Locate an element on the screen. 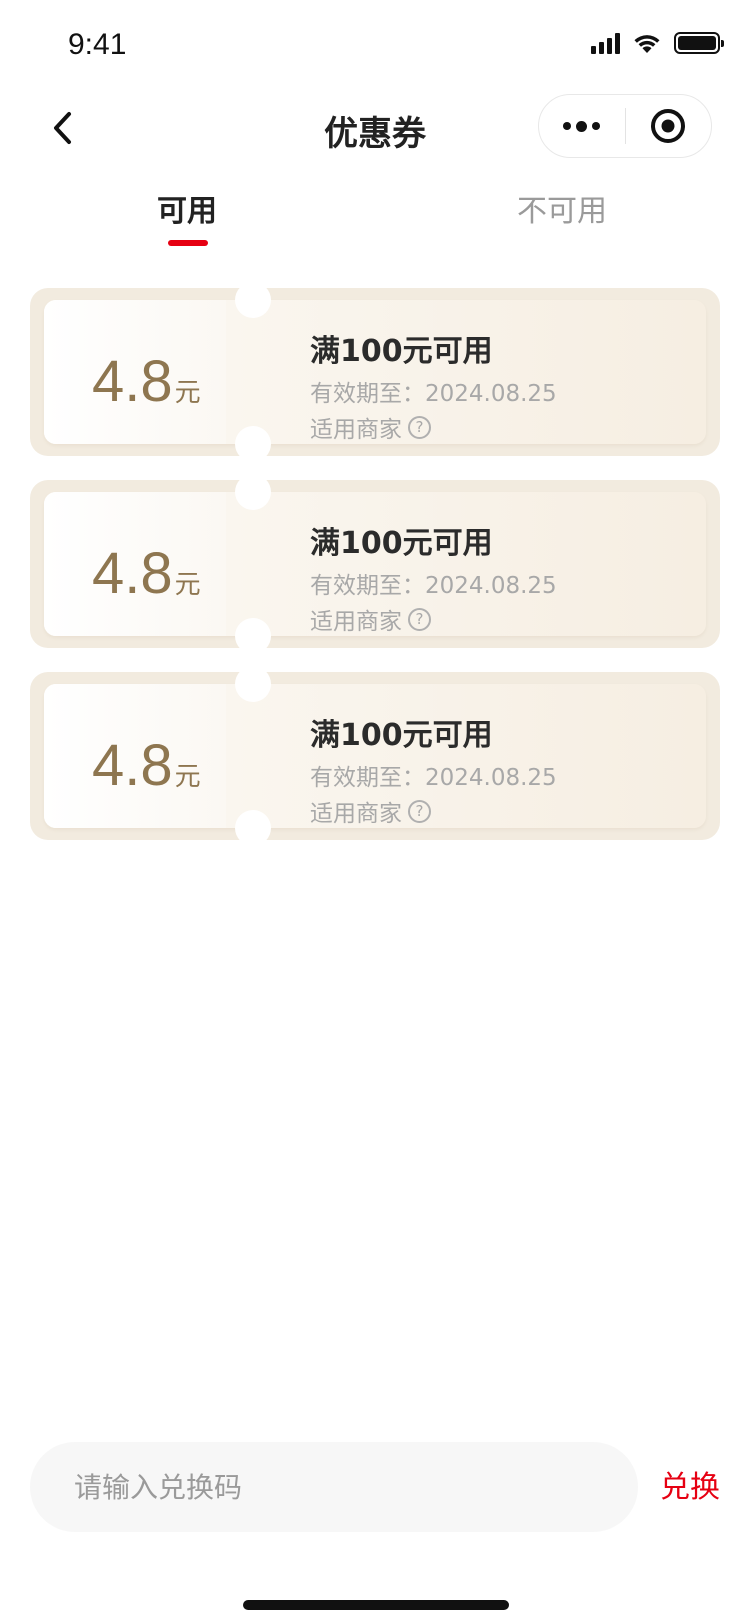 This screenshot has width=750, height=1624. mini-program-capsule is located at coordinates (625, 126).